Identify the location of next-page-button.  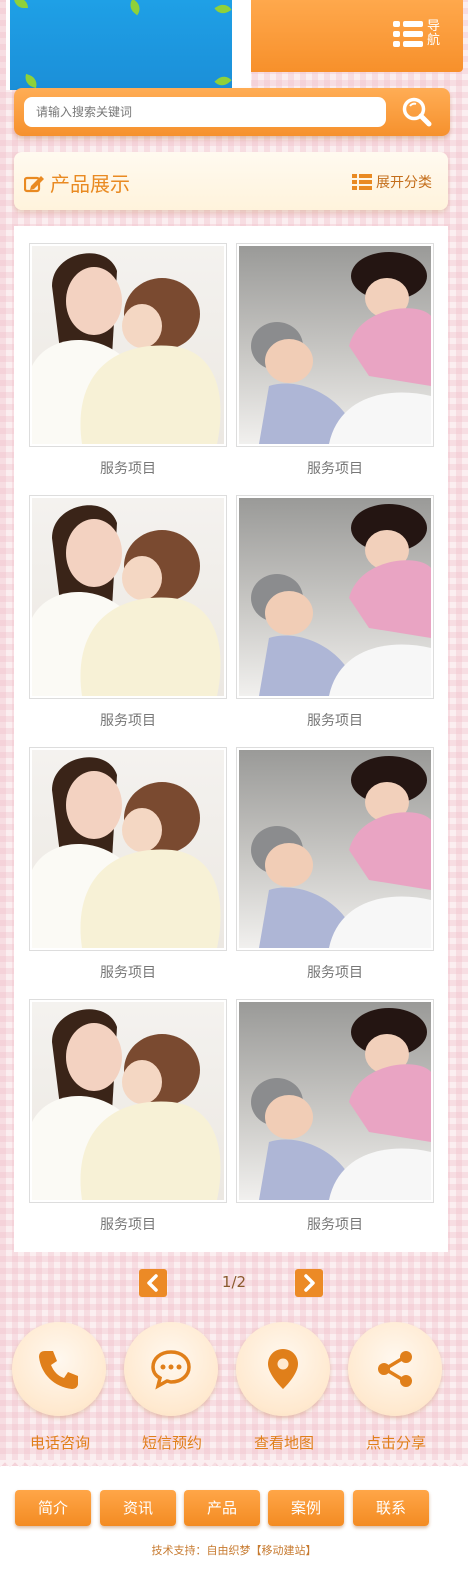
(309, 1283).